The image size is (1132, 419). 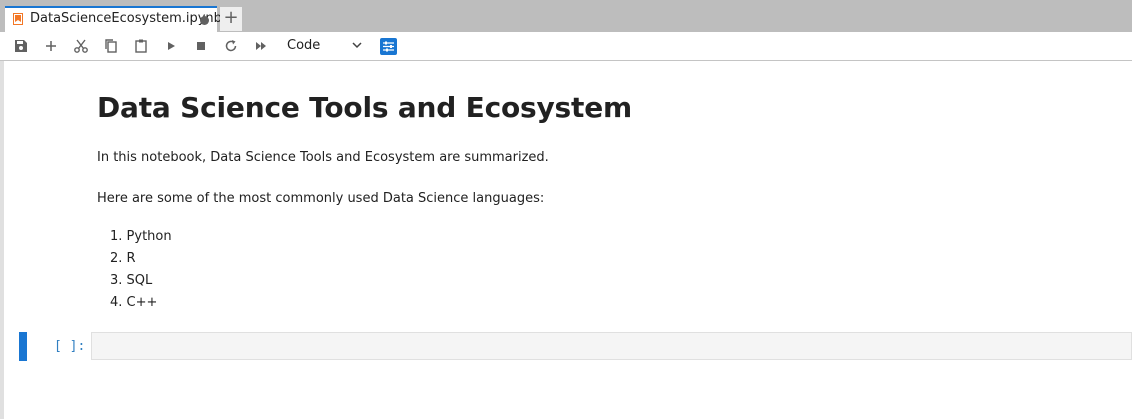 I want to click on unsaved-indicator-icon, so click(x=204, y=20).